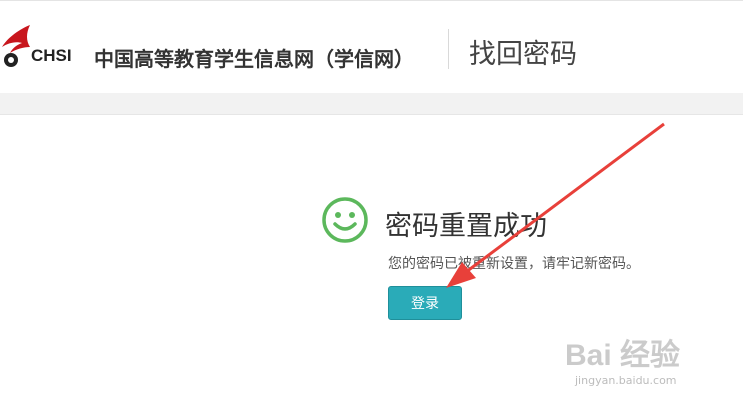  I want to click on baidu-watermark: Bai 经验 jingyan.baidu.com, so click(640, 360).